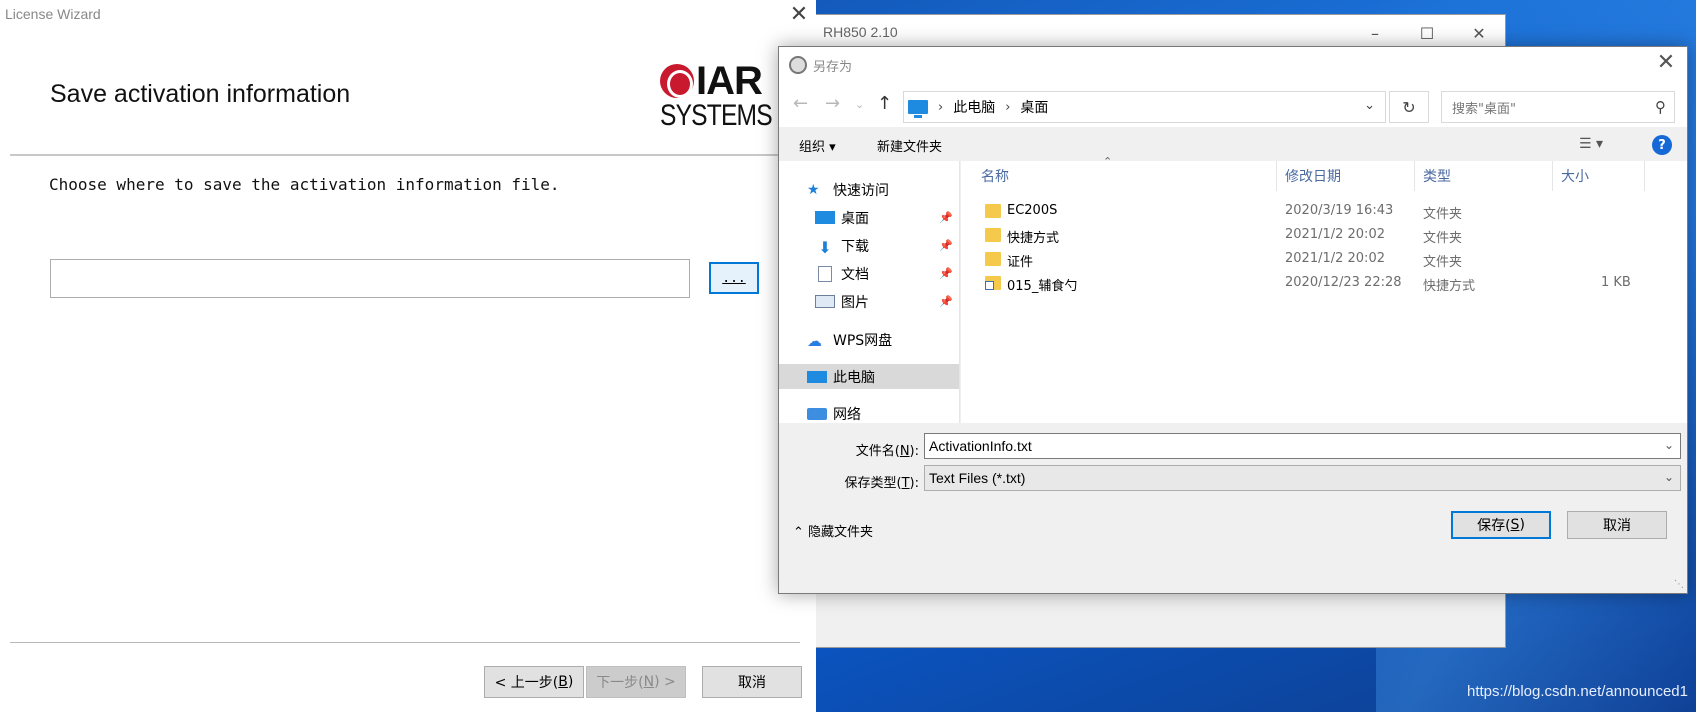  Describe the element at coordinates (1494, 526) in the screenshot. I see `save-button-prefix: 保存(` at that location.